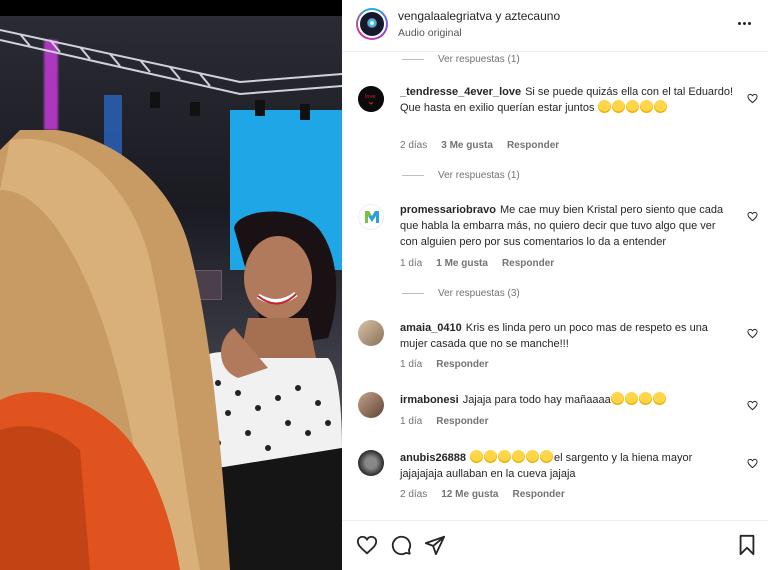  I want to click on svg-text: love, so click(370, 97).